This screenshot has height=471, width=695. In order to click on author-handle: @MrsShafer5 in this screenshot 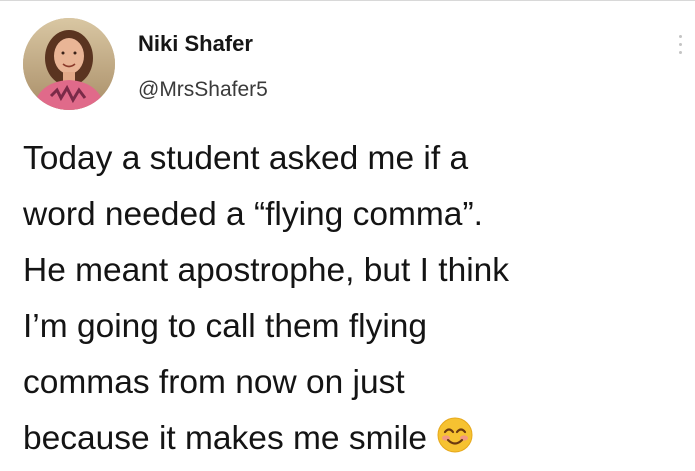, I will do `click(203, 90)`.